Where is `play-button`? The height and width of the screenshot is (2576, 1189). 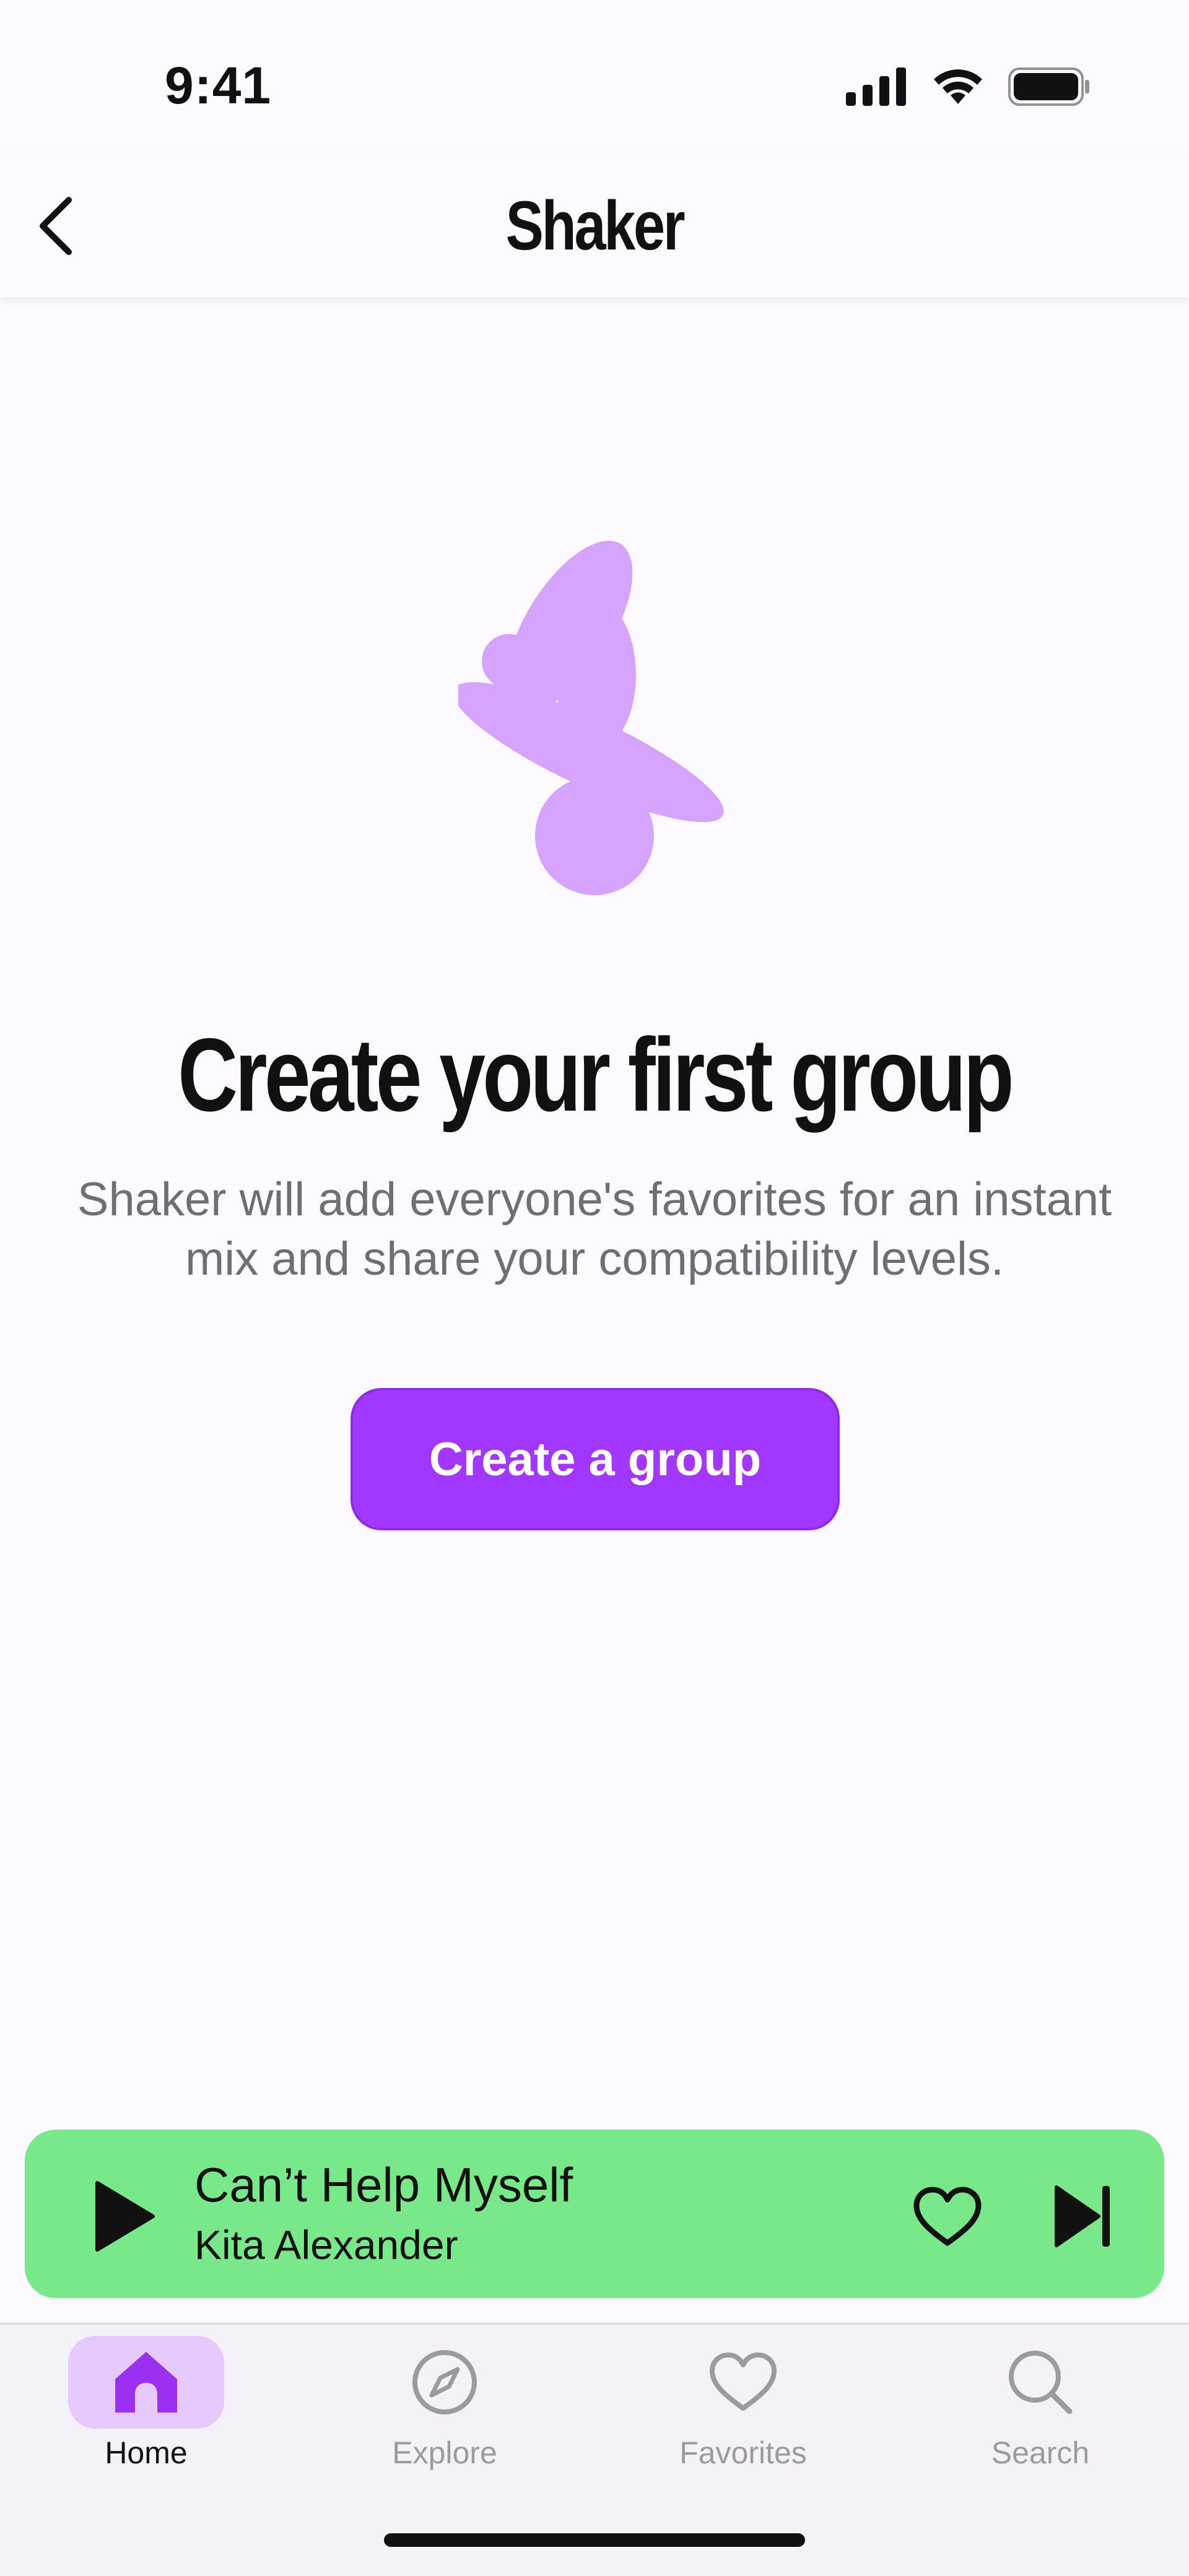
play-button is located at coordinates (123, 2216).